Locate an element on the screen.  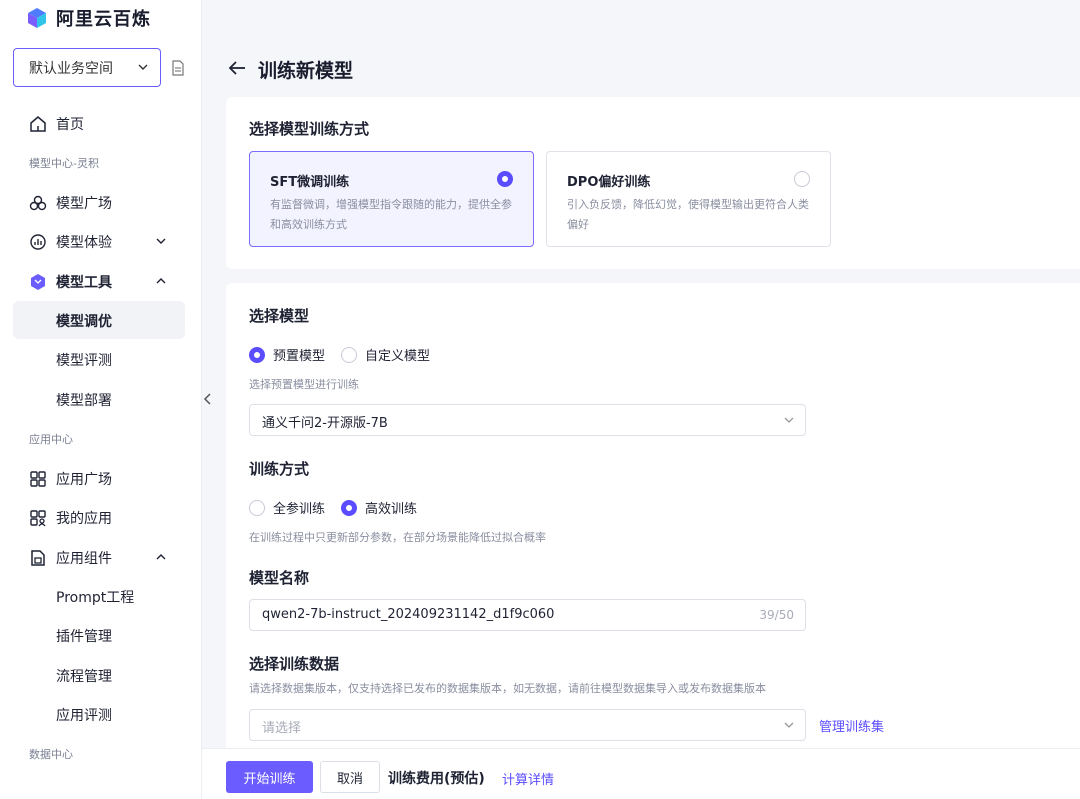
model-select-value: 通义千问2-开源版-7B is located at coordinates (325, 423).